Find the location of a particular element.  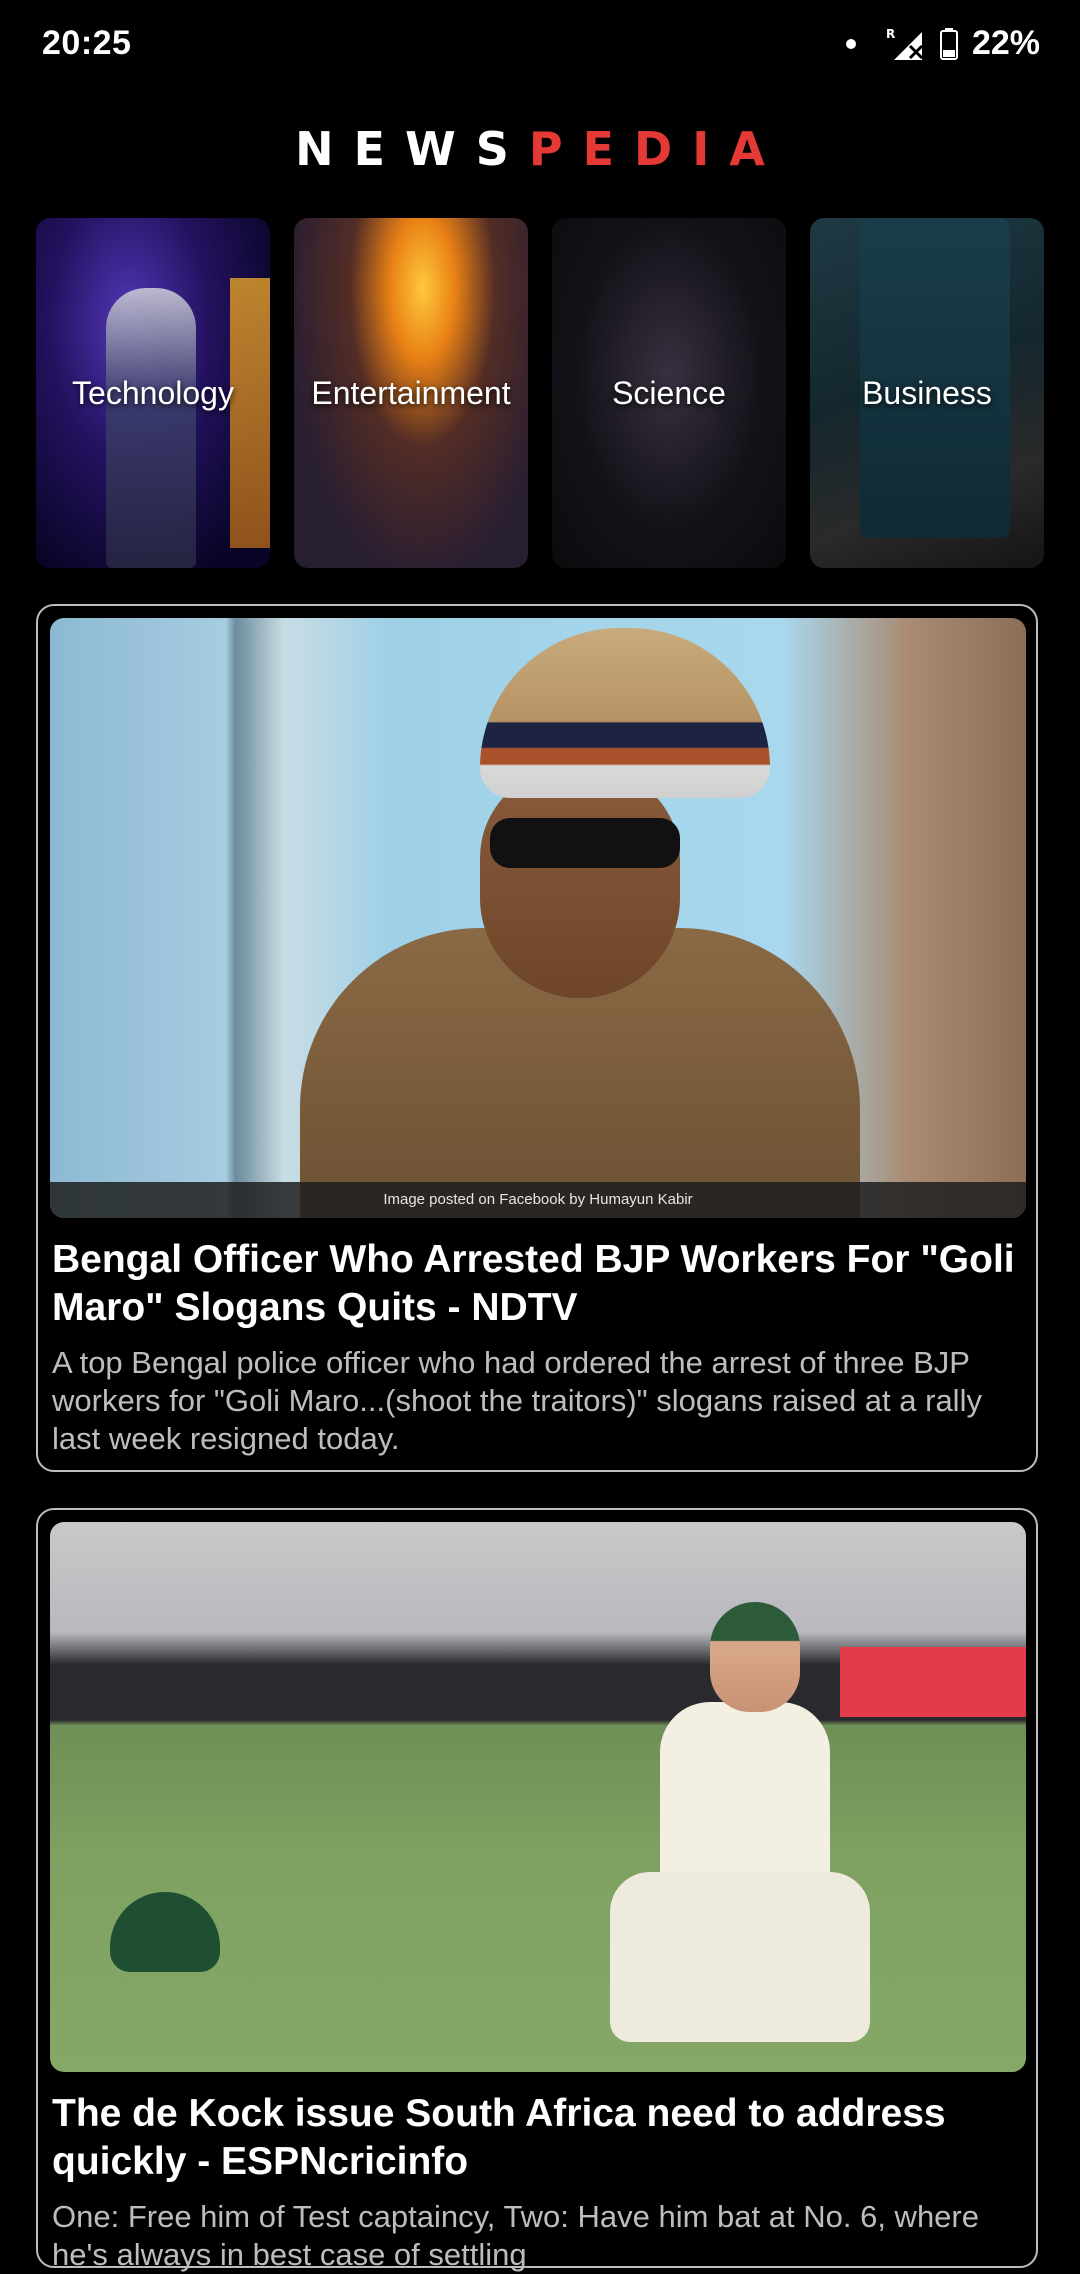

signal-off-icon: R is located at coordinates (906, 44).